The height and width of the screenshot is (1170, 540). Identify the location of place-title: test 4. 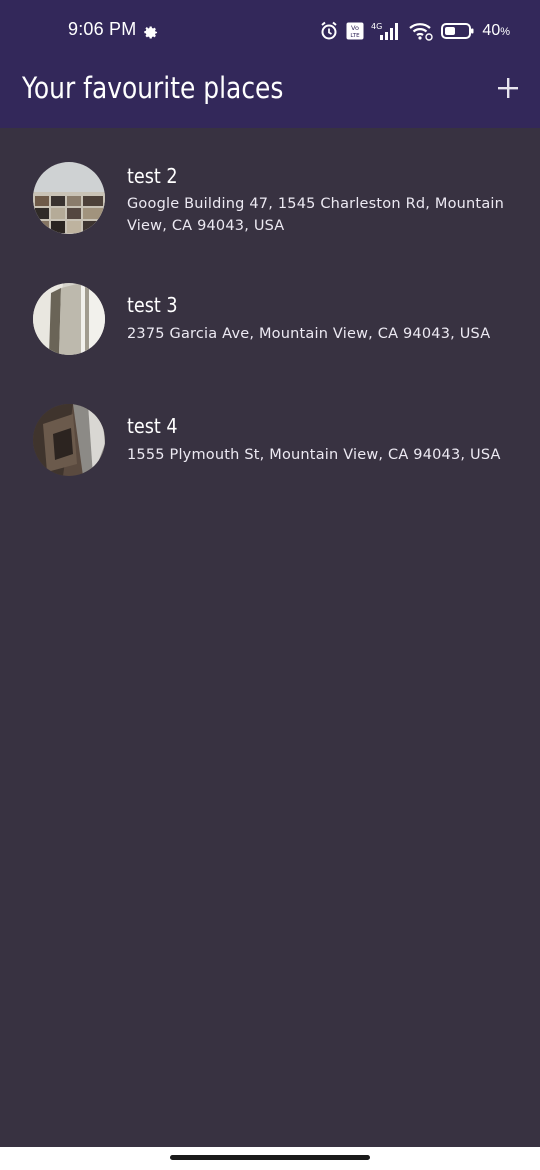
(152, 426).